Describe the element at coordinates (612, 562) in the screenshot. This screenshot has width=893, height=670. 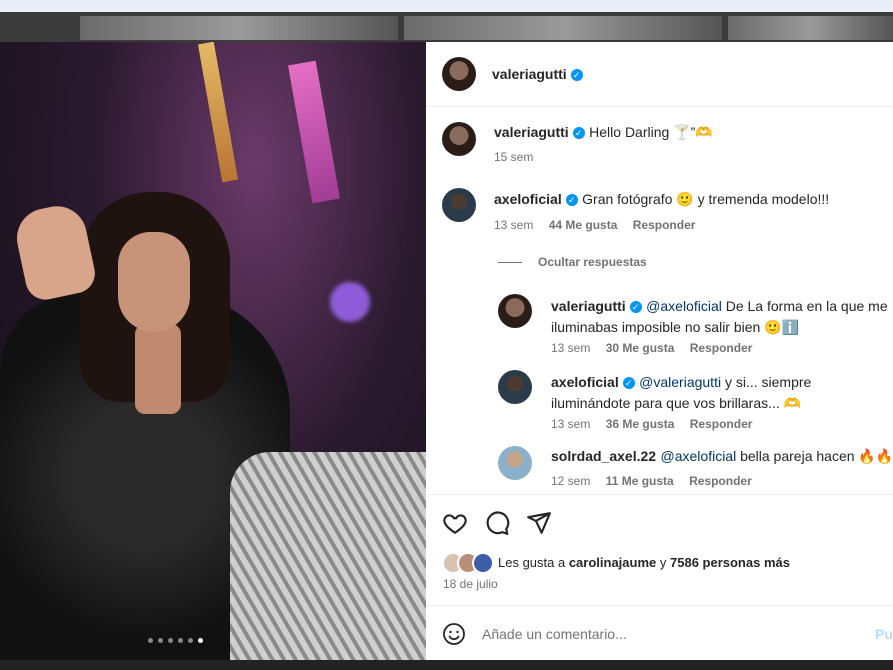
I see `liker-username: carolinajaume` at that location.